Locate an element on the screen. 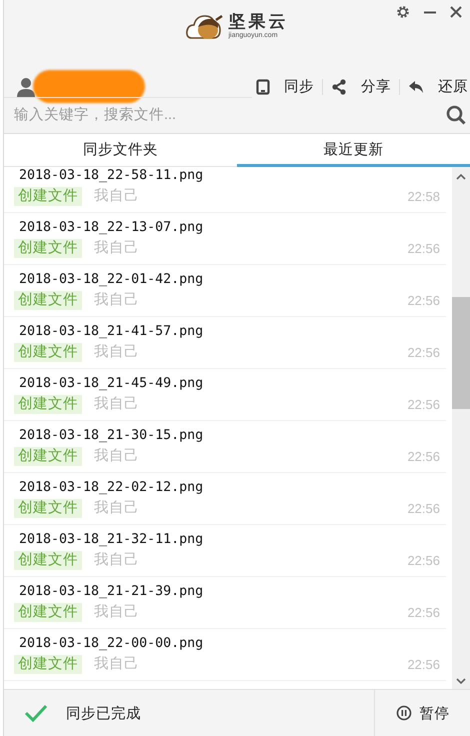  file-name: 2018-03-18_22-13-07.png is located at coordinates (111, 227).